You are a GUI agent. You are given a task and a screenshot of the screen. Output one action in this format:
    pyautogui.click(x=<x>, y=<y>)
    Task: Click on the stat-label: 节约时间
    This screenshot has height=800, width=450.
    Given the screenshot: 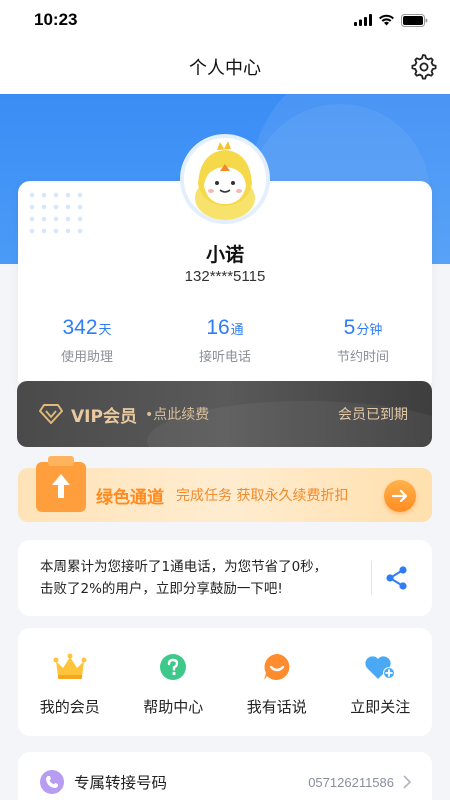 What is the action you would take?
    pyautogui.click(x=362, y=357)
    